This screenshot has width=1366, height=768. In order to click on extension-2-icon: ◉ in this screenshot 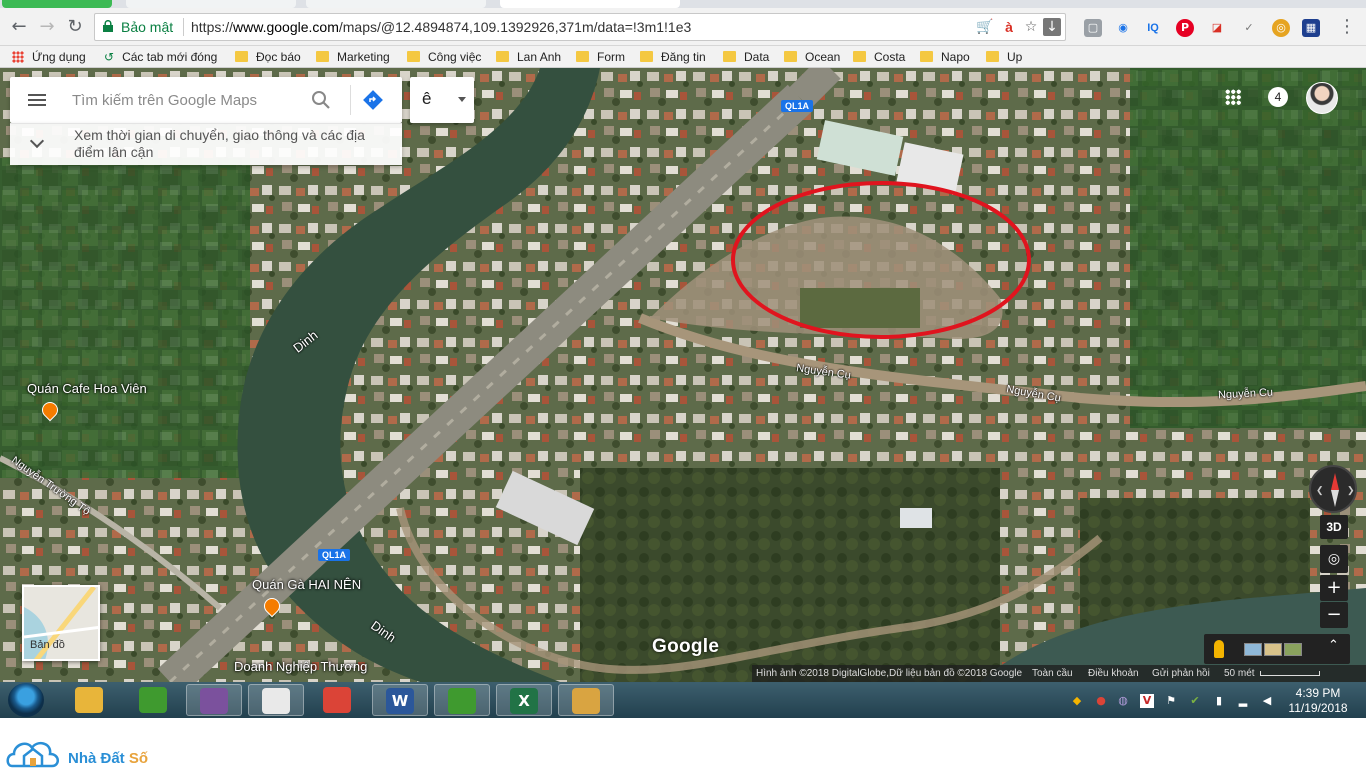, I will do `click(1123, 28)`.